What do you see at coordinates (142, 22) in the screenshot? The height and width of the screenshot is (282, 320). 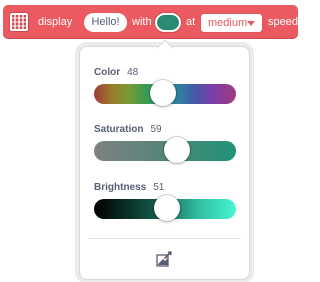 I see `block-text-with: with` at bounding box center [142, 22].